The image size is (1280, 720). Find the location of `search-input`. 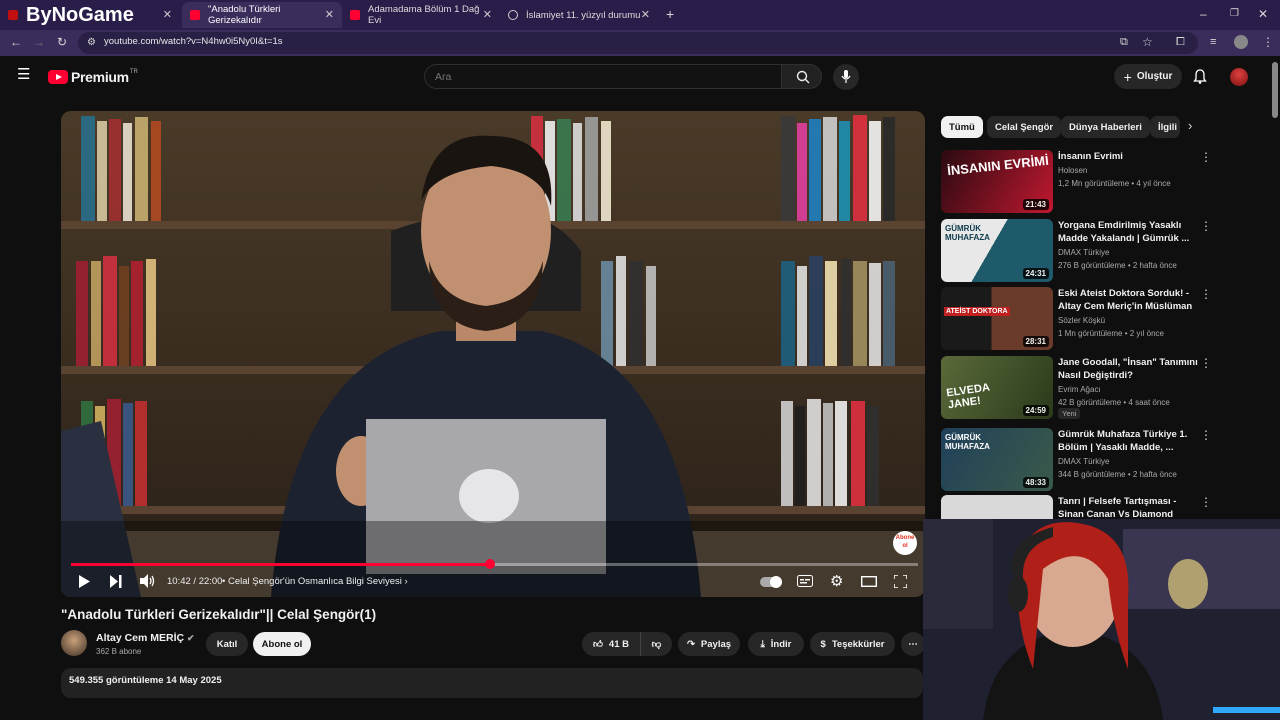

search-input is located at coordinates (602, 76).